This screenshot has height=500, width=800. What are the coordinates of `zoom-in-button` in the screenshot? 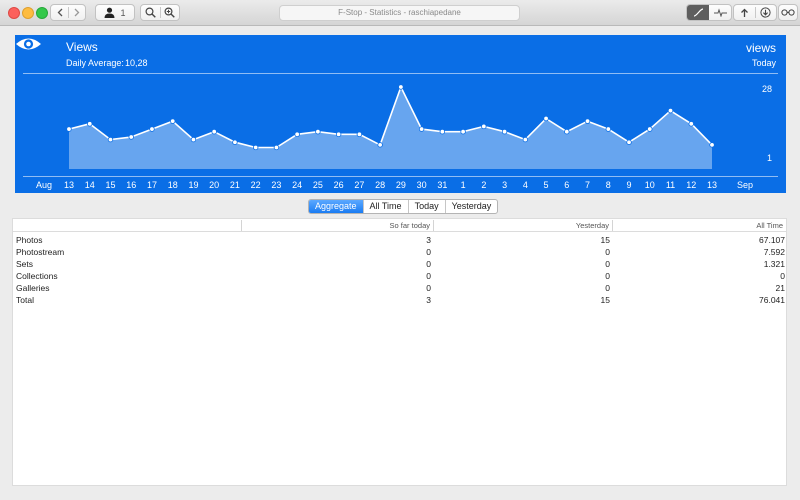 It's located at (169, 12).